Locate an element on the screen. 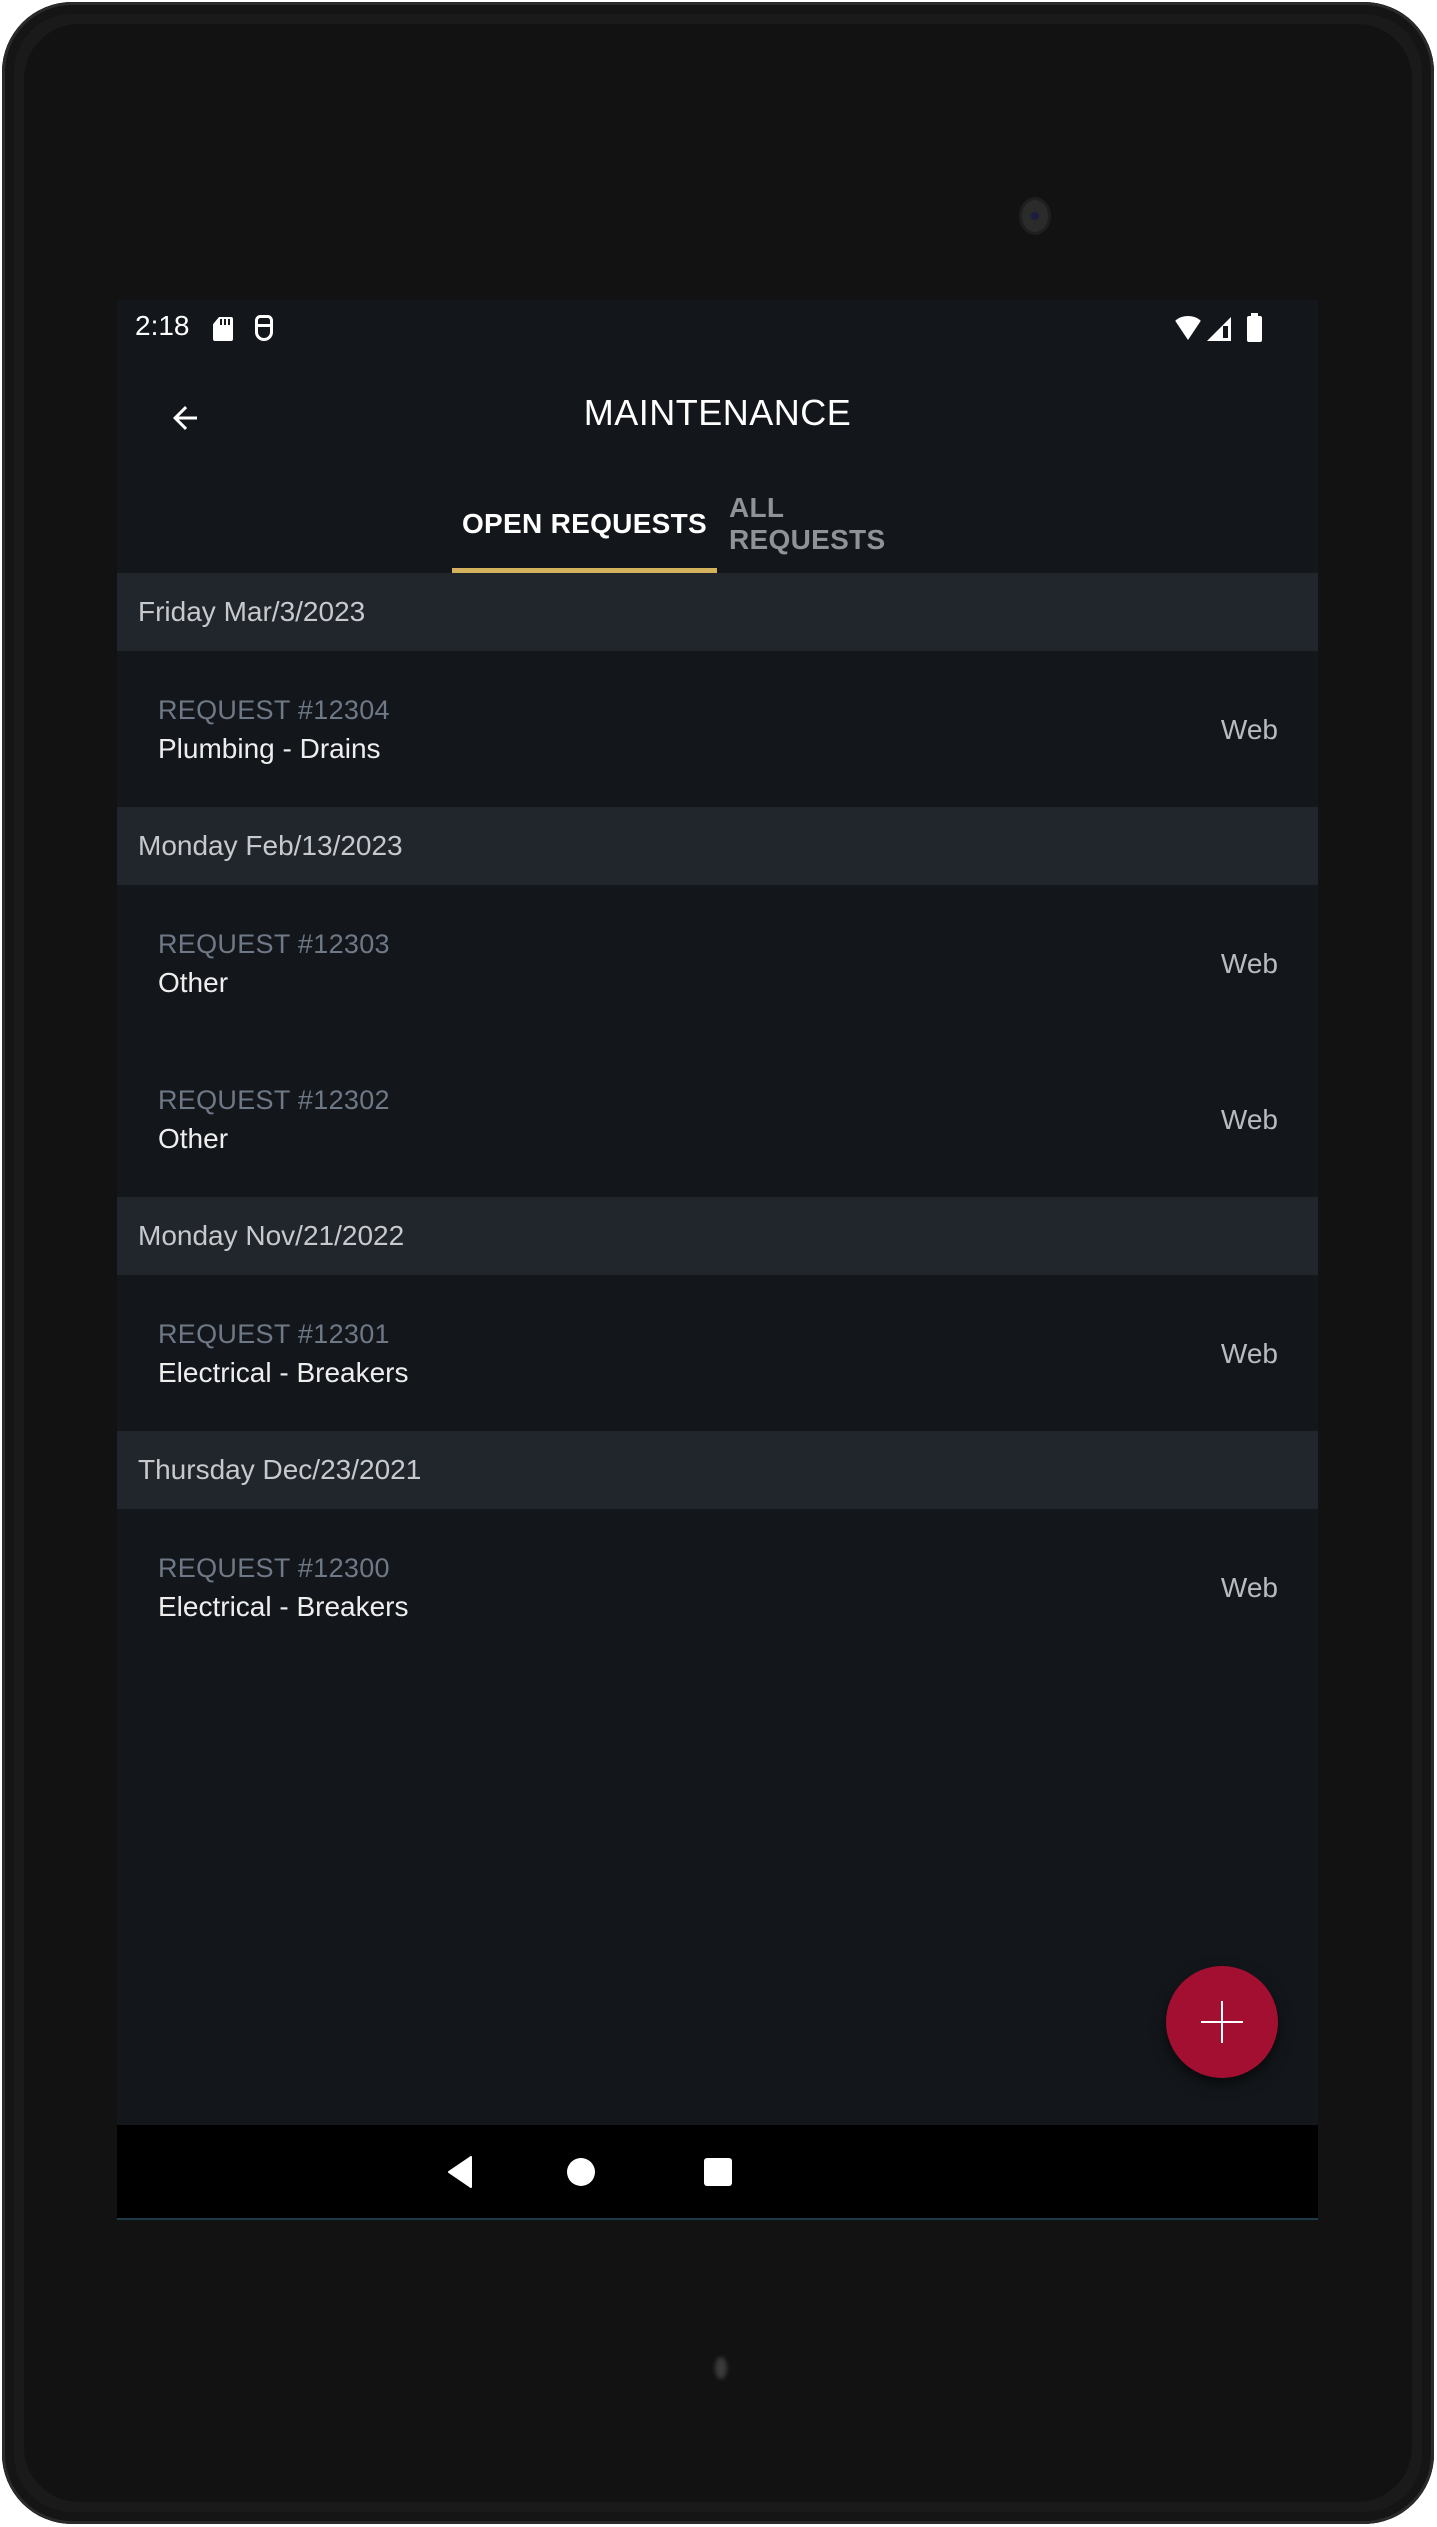 This screenshot has height=2527, width=1437. date-section-header: Monday Nov/21/2022 is located at coordinates (717, 1236).